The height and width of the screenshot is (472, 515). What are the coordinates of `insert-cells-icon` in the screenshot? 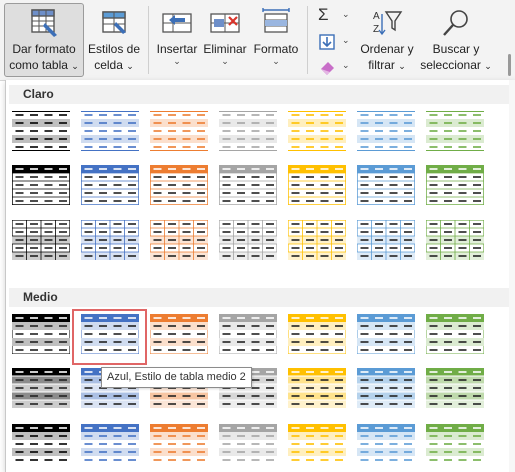 It's located at (177, 23).